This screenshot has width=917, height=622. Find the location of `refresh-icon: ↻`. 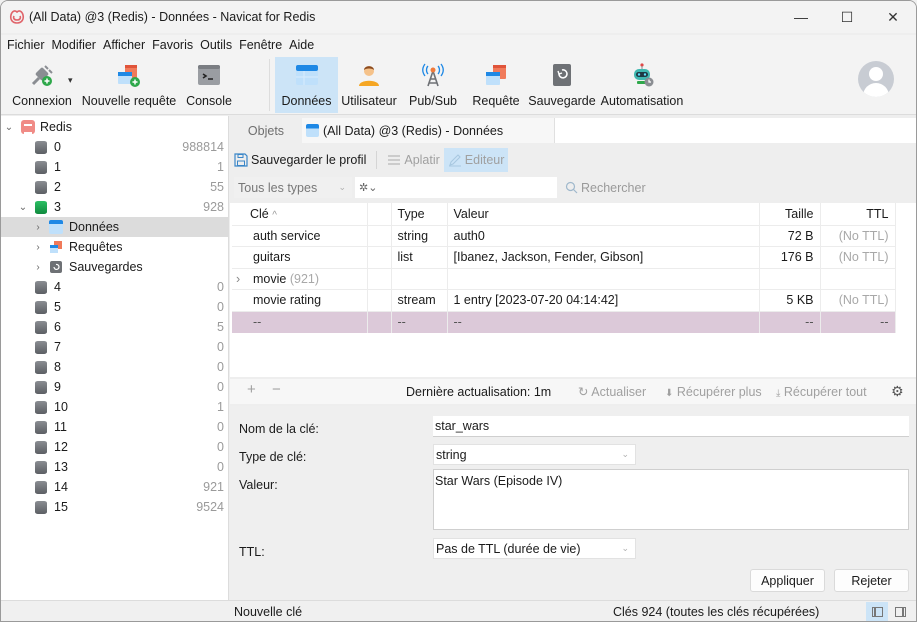

refresh-icon: ↻ is located at coordinates (583, 392).